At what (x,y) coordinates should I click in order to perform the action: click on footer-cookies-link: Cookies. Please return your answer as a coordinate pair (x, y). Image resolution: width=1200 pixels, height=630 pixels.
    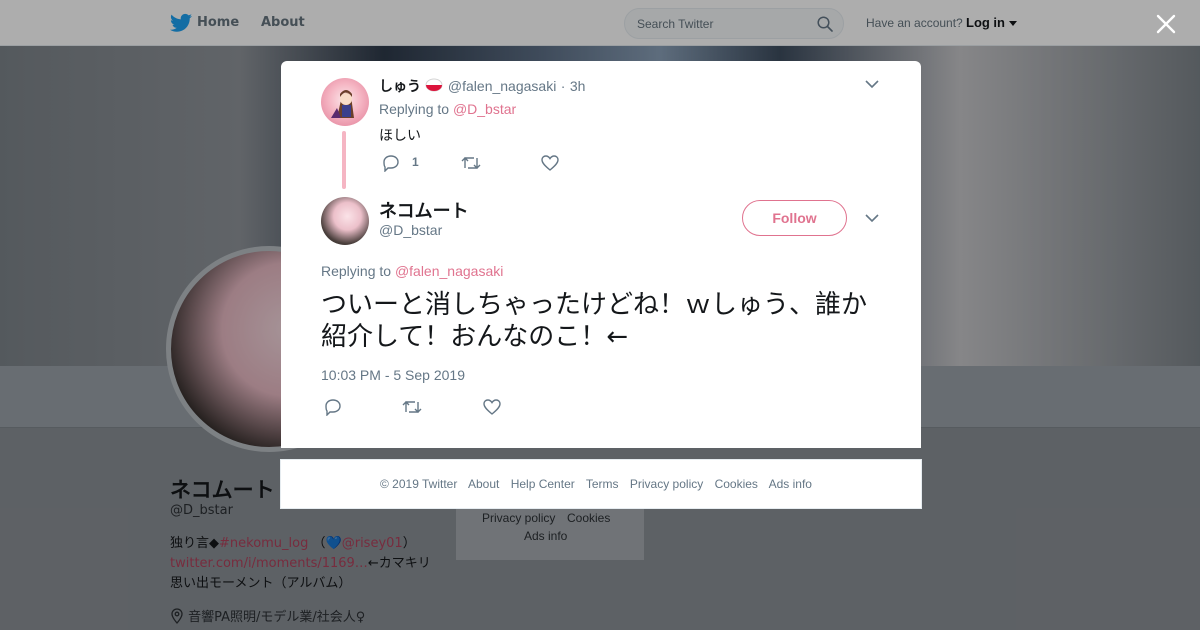
    Looking at the image, I should click on (736, 484).